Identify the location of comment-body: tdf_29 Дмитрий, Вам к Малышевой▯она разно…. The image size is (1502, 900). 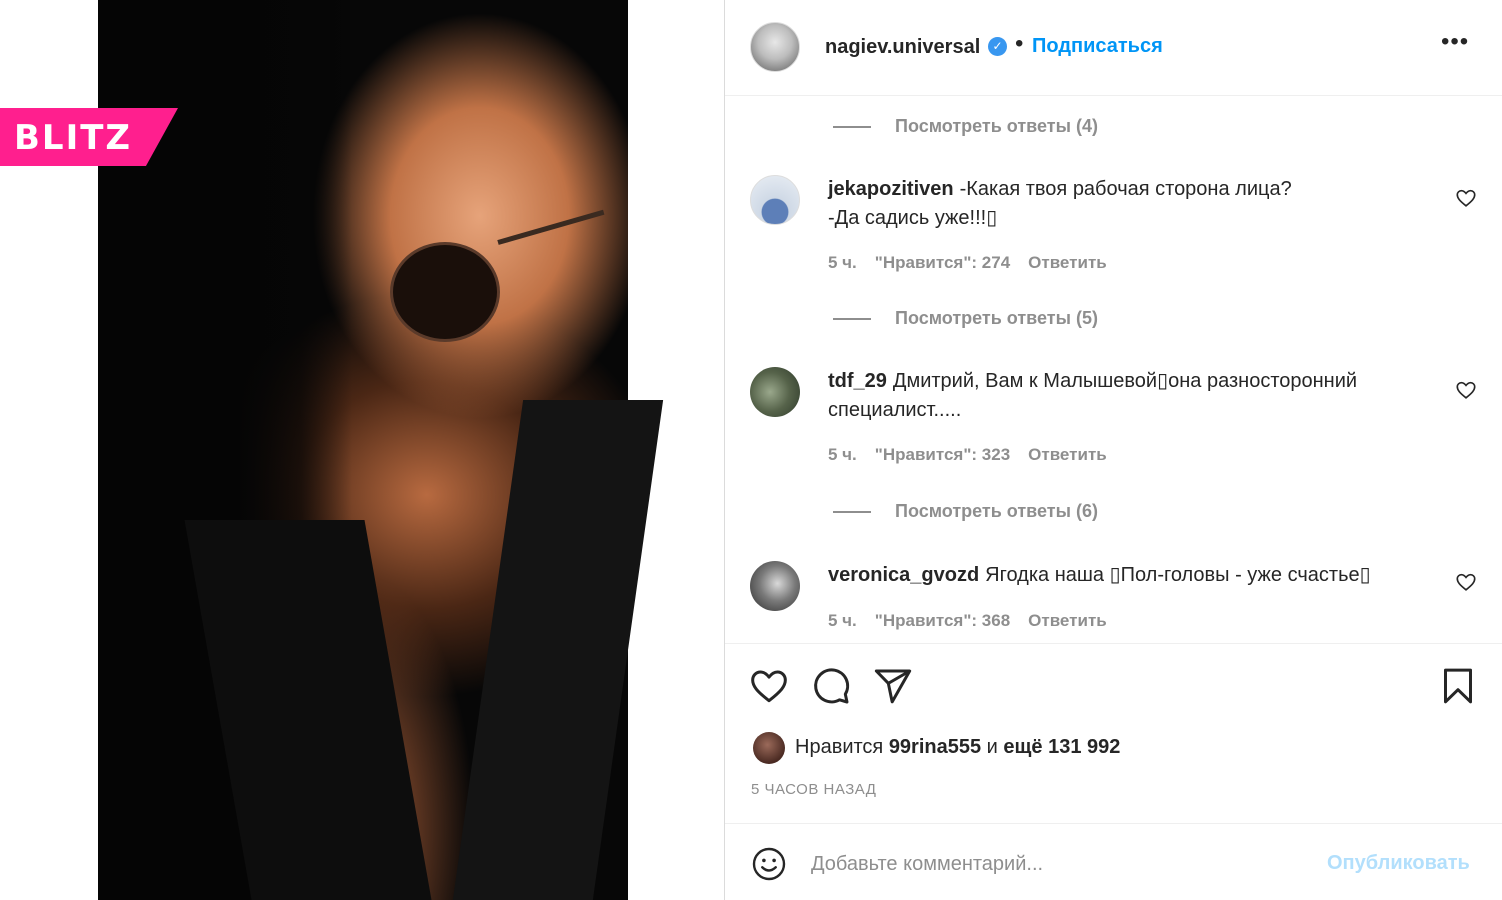
(1128, 396).